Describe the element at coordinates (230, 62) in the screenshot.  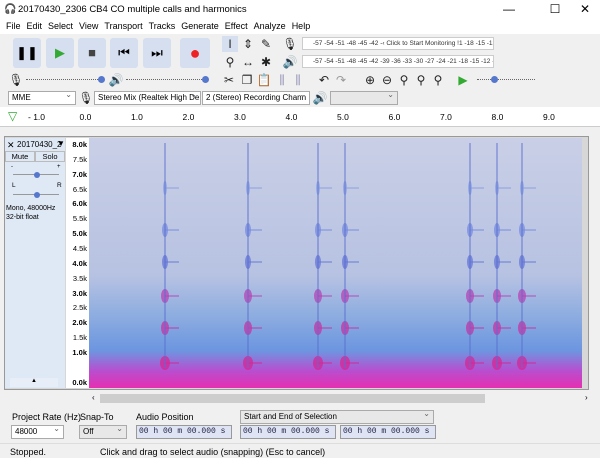
I see `zoom-tool-icon: ⚲` at that location.